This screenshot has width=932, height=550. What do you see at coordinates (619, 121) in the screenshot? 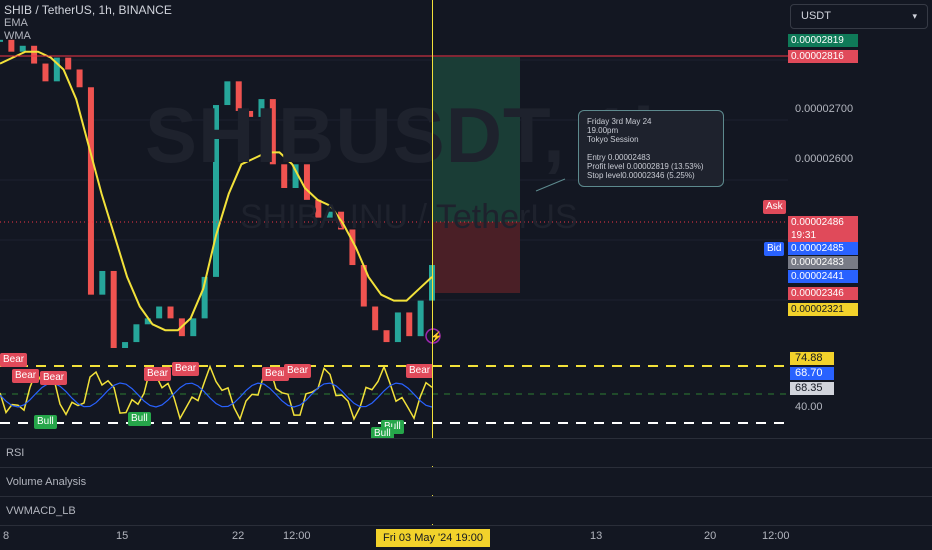
I see `note-line: Friday 3rd May 24` at bounding box center [619, 121].